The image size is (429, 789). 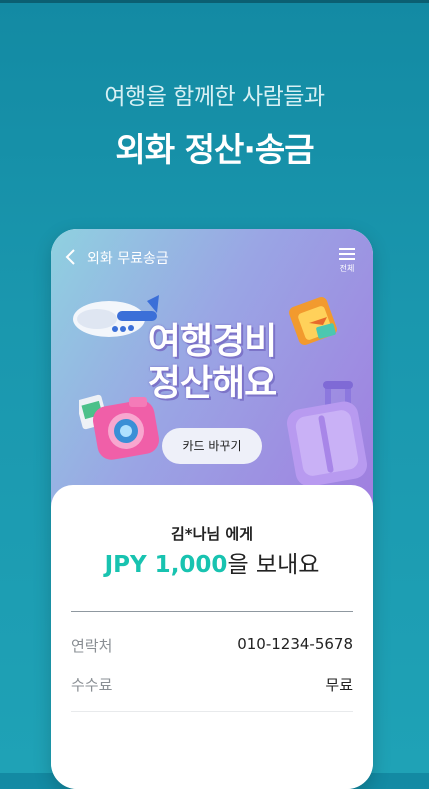 I want to click on menu-button: 전체, so click(x=347, y=259).